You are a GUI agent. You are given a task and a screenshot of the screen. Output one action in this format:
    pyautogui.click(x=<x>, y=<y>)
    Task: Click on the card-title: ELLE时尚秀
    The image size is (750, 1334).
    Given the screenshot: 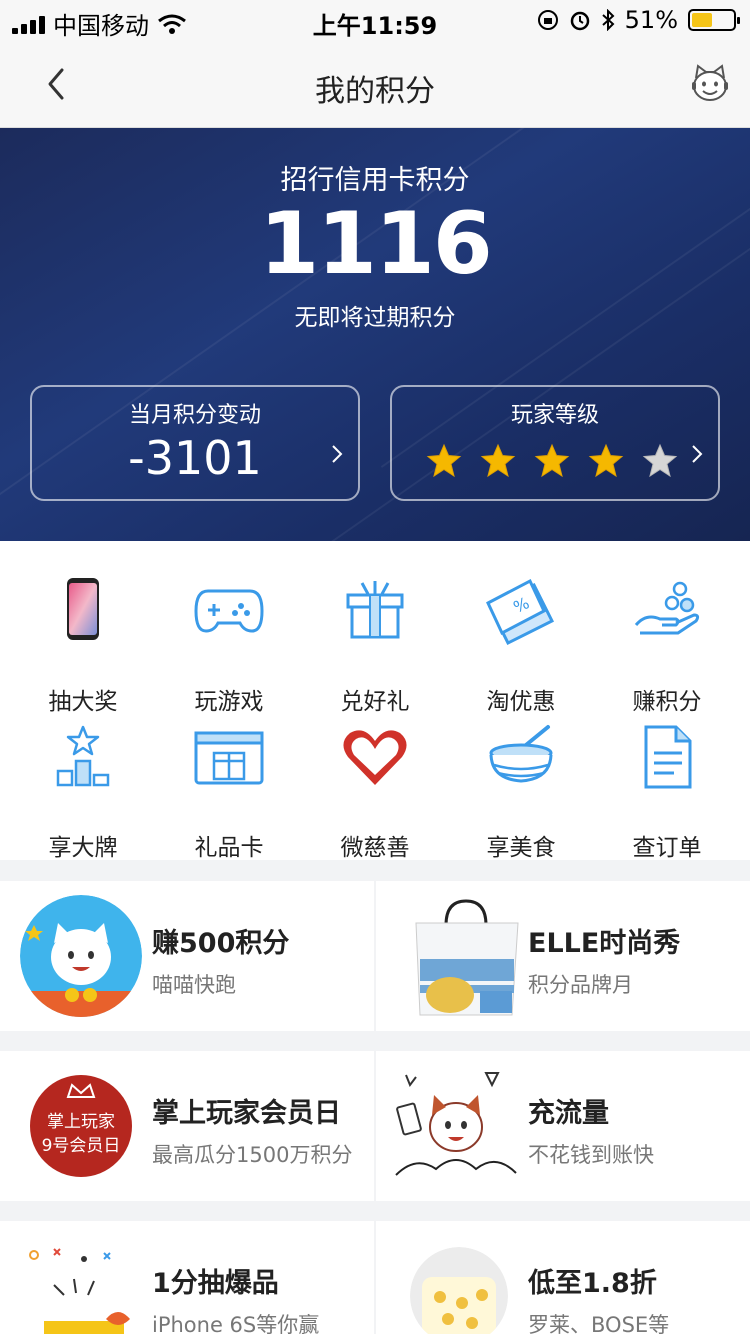 What is the action you would take?
    pyautogui.click(x=604, y=943)
    